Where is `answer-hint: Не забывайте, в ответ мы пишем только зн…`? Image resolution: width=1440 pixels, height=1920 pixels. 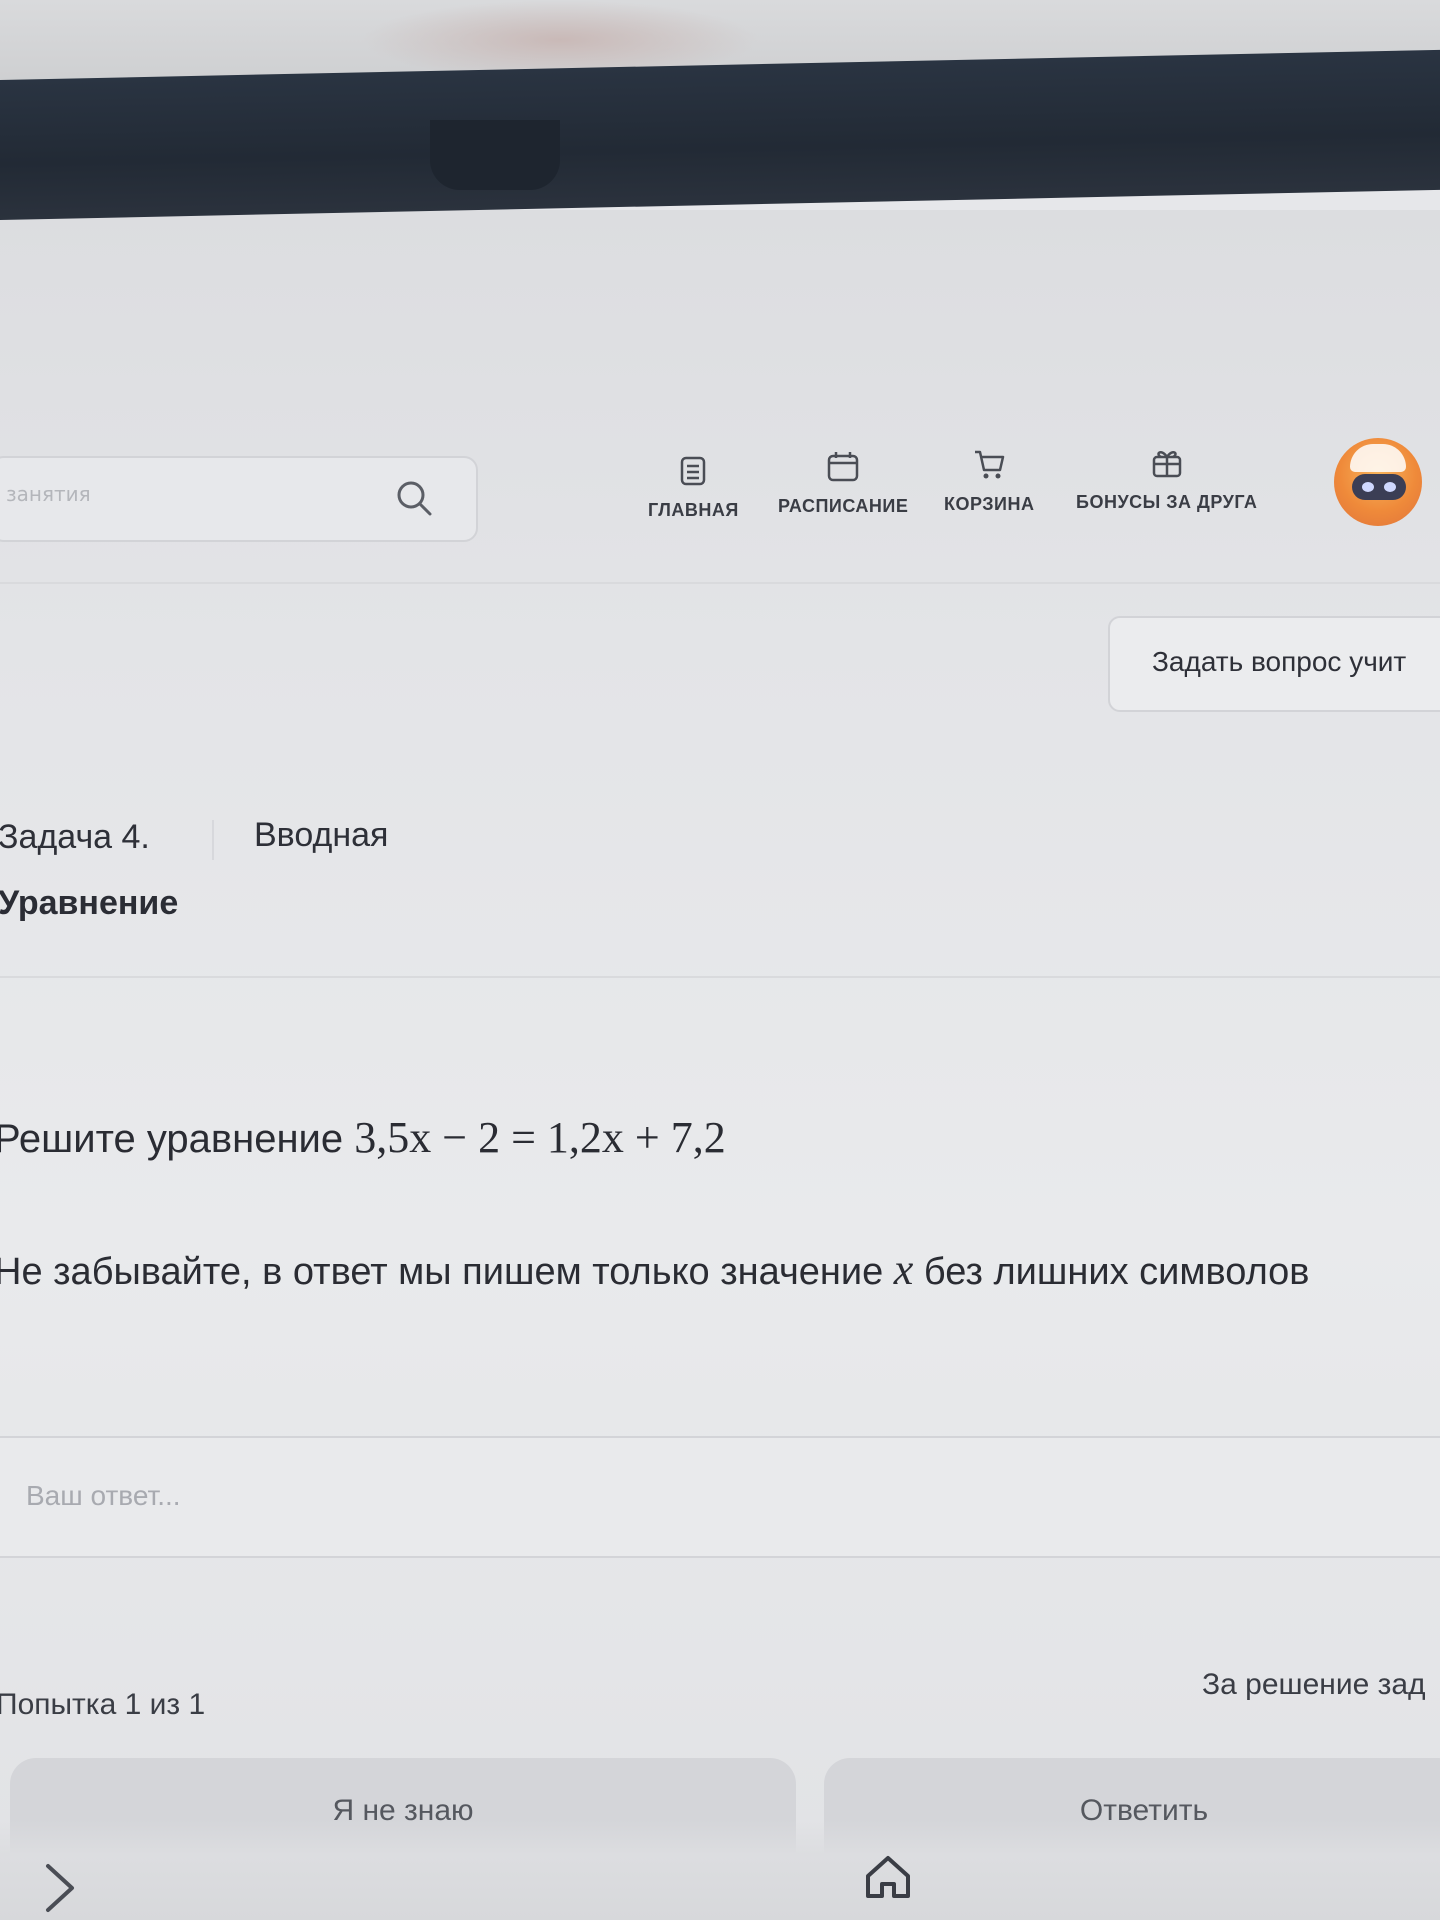 answer-hint: Не забывайте, в ответ мы пишем только зн… is located at coordinates (655, 1269).